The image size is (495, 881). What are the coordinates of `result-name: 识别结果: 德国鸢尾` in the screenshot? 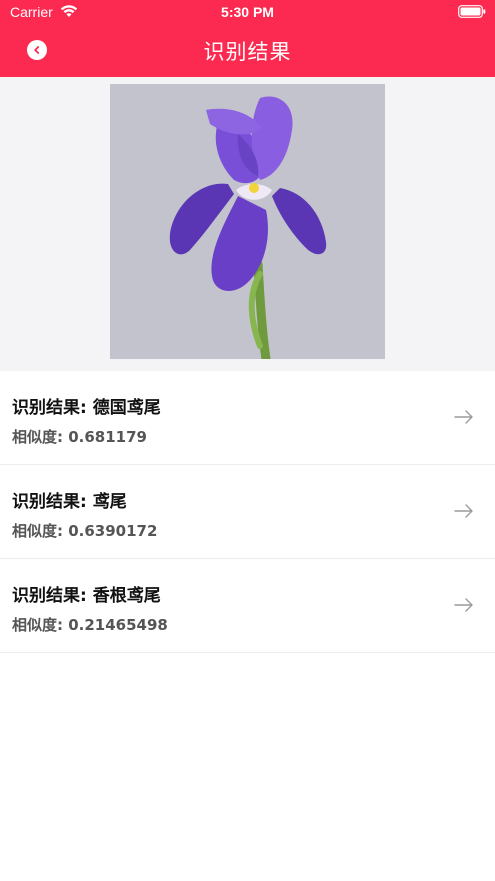 It's located at (86, 408).